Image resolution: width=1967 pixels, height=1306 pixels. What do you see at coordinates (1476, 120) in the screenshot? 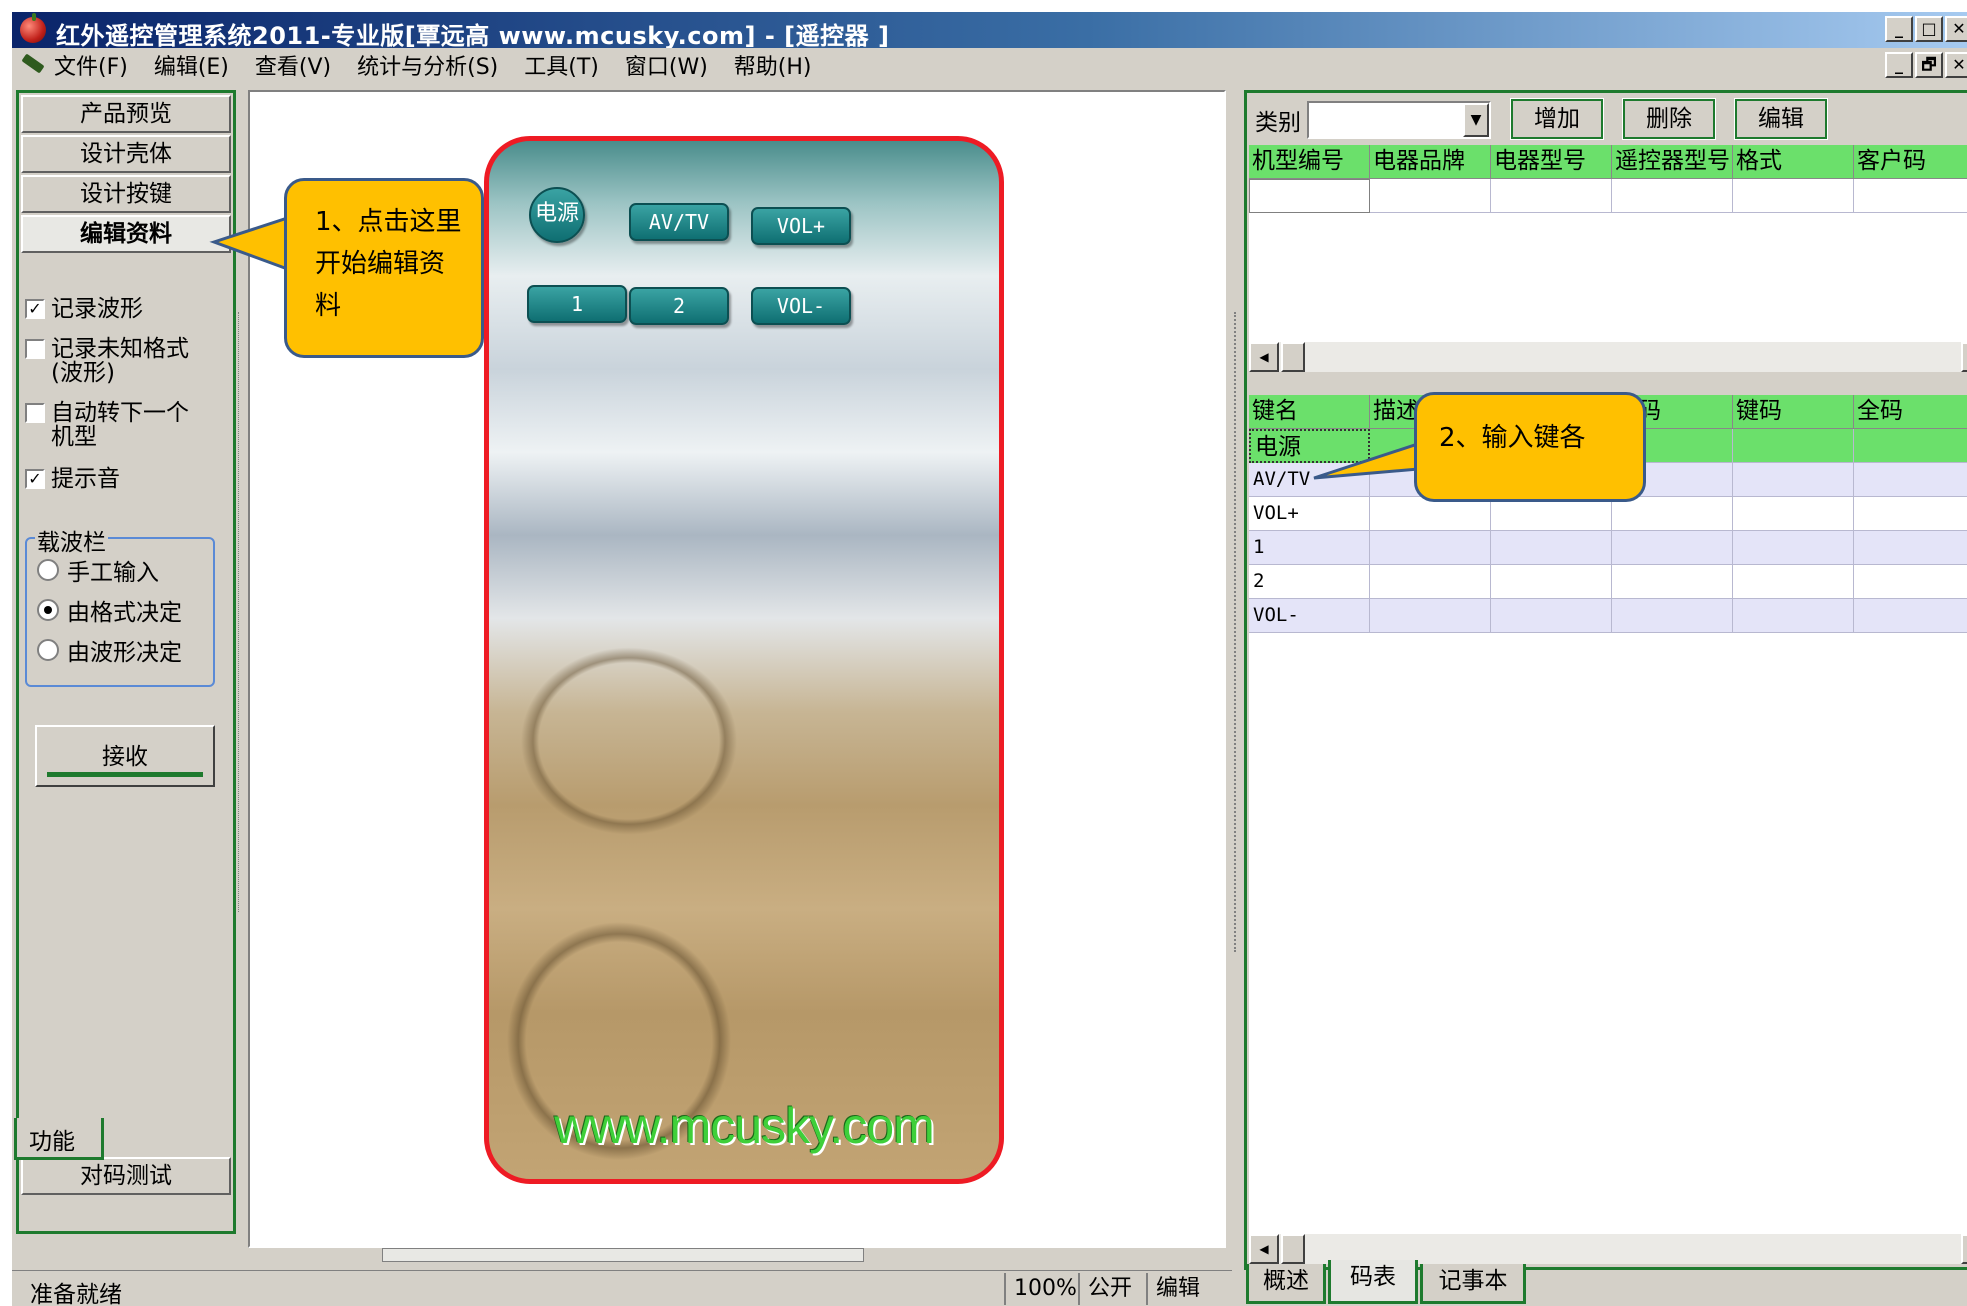
I see `dropdown-arrow-icon: ▼` at bounding box center [1476, 120].